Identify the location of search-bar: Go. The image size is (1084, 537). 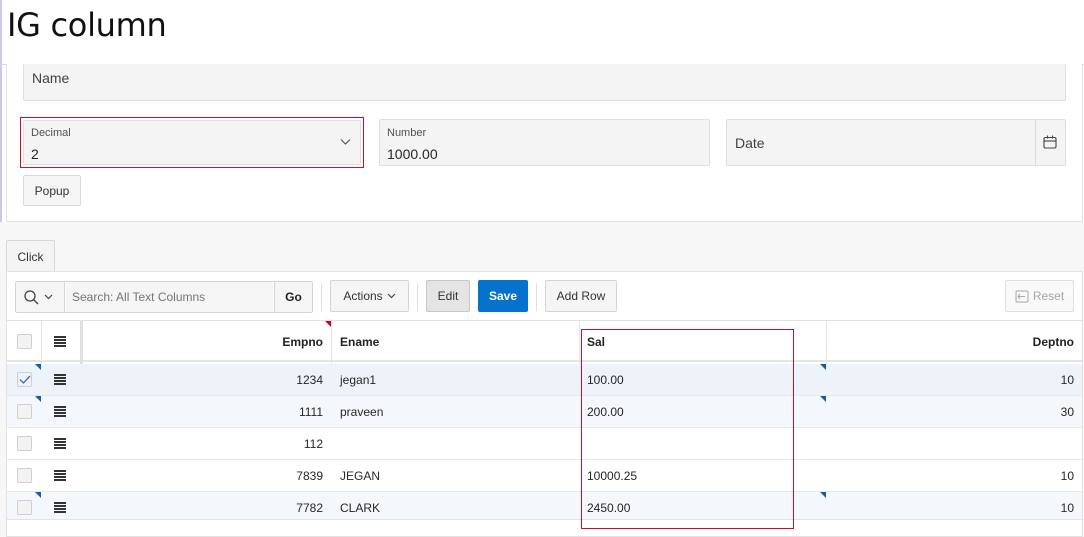
(164, 297).